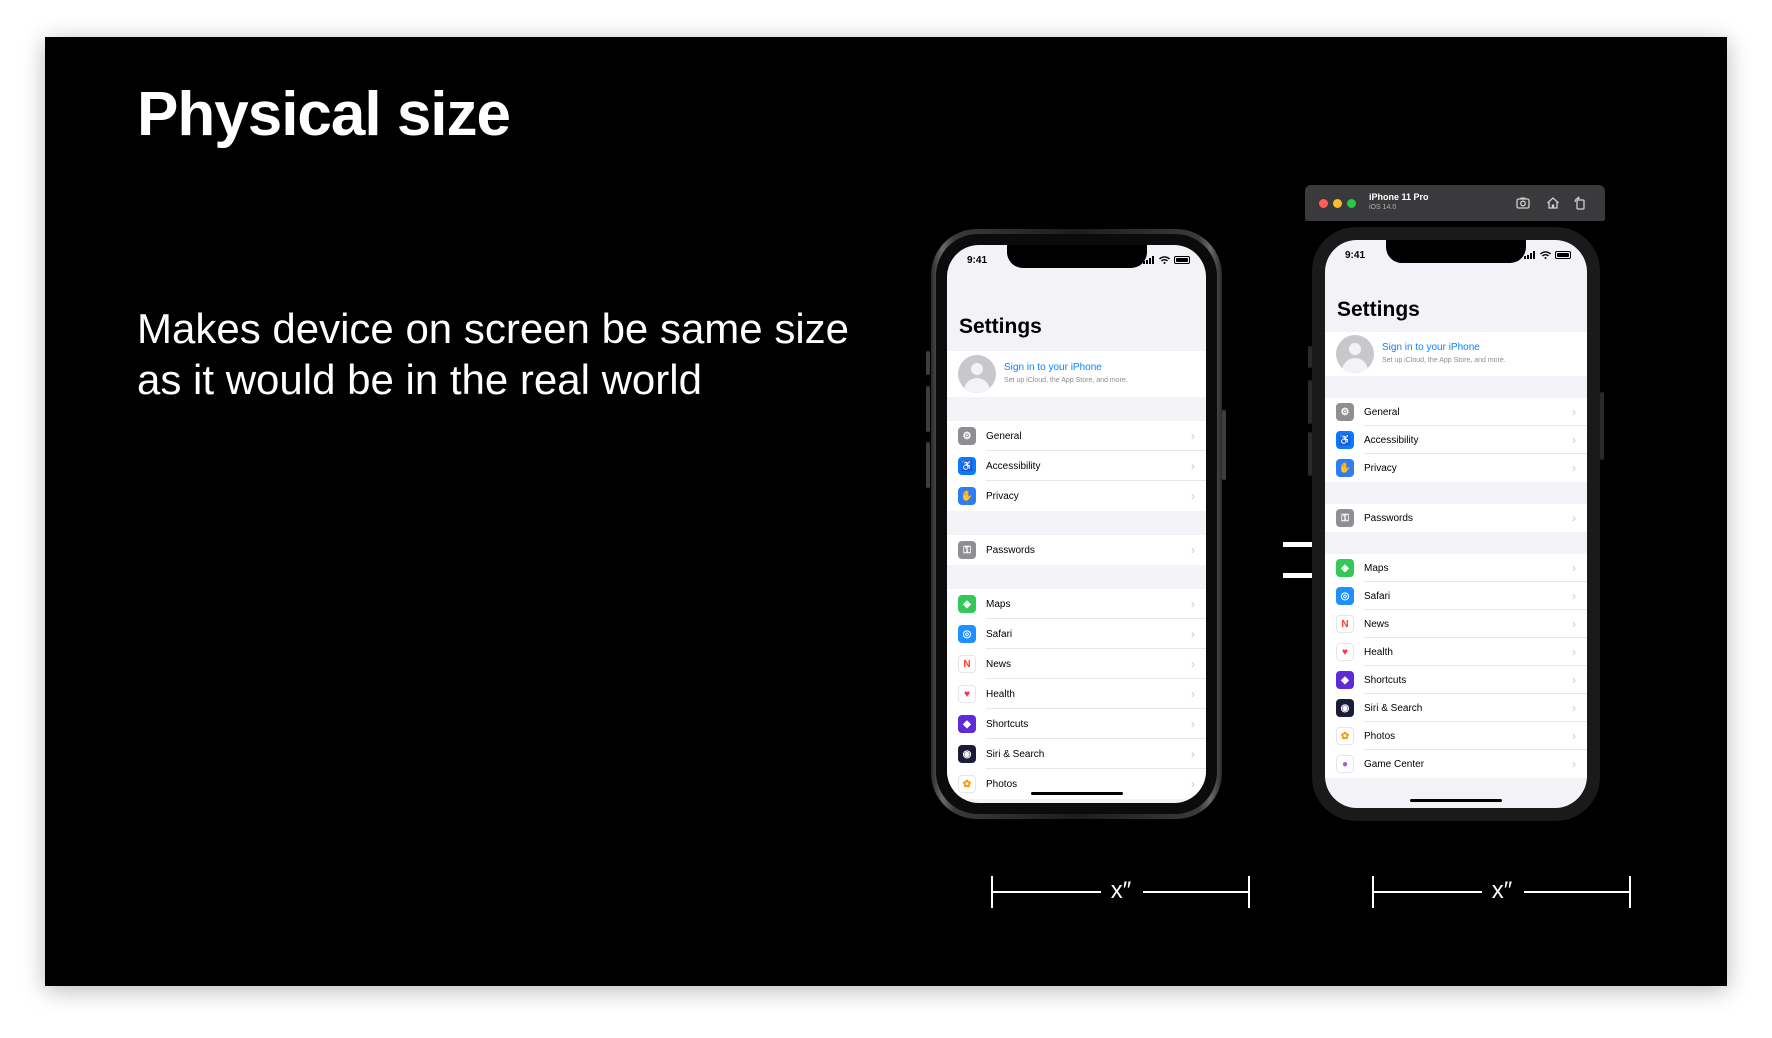 The height and width of the screenshot is (1038, 1772). Describe the element at coordinates (1000, 326) in the screenshot. I see `settings-title: Settings` at that location.